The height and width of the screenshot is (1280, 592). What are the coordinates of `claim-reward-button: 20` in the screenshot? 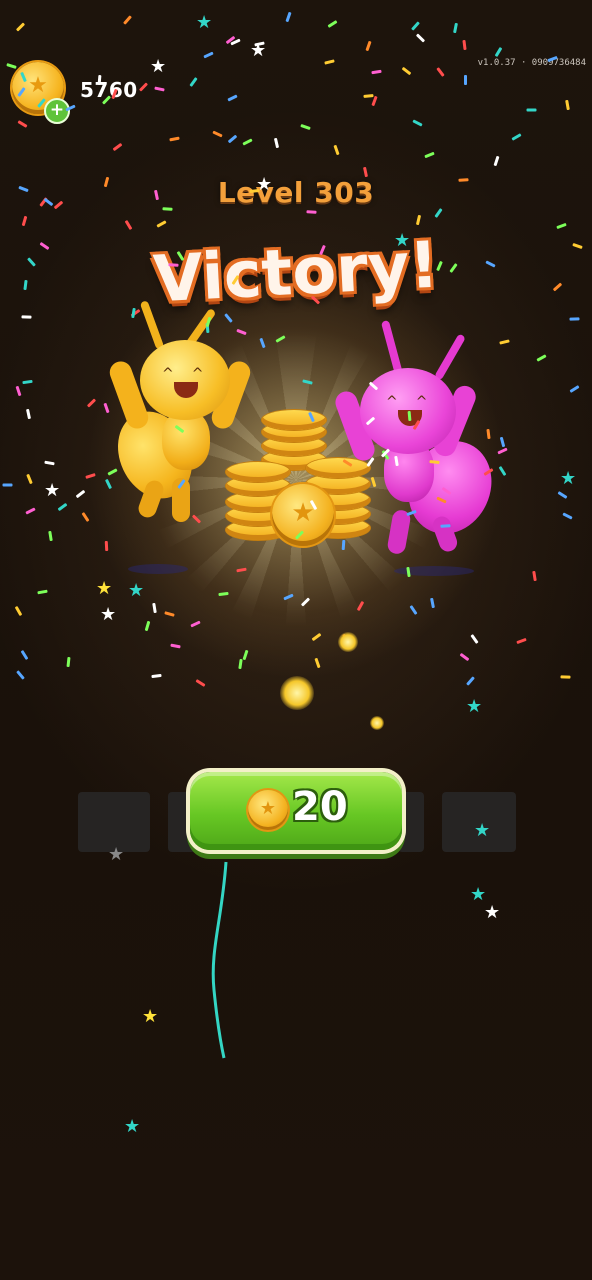 It's located at (296, 811).